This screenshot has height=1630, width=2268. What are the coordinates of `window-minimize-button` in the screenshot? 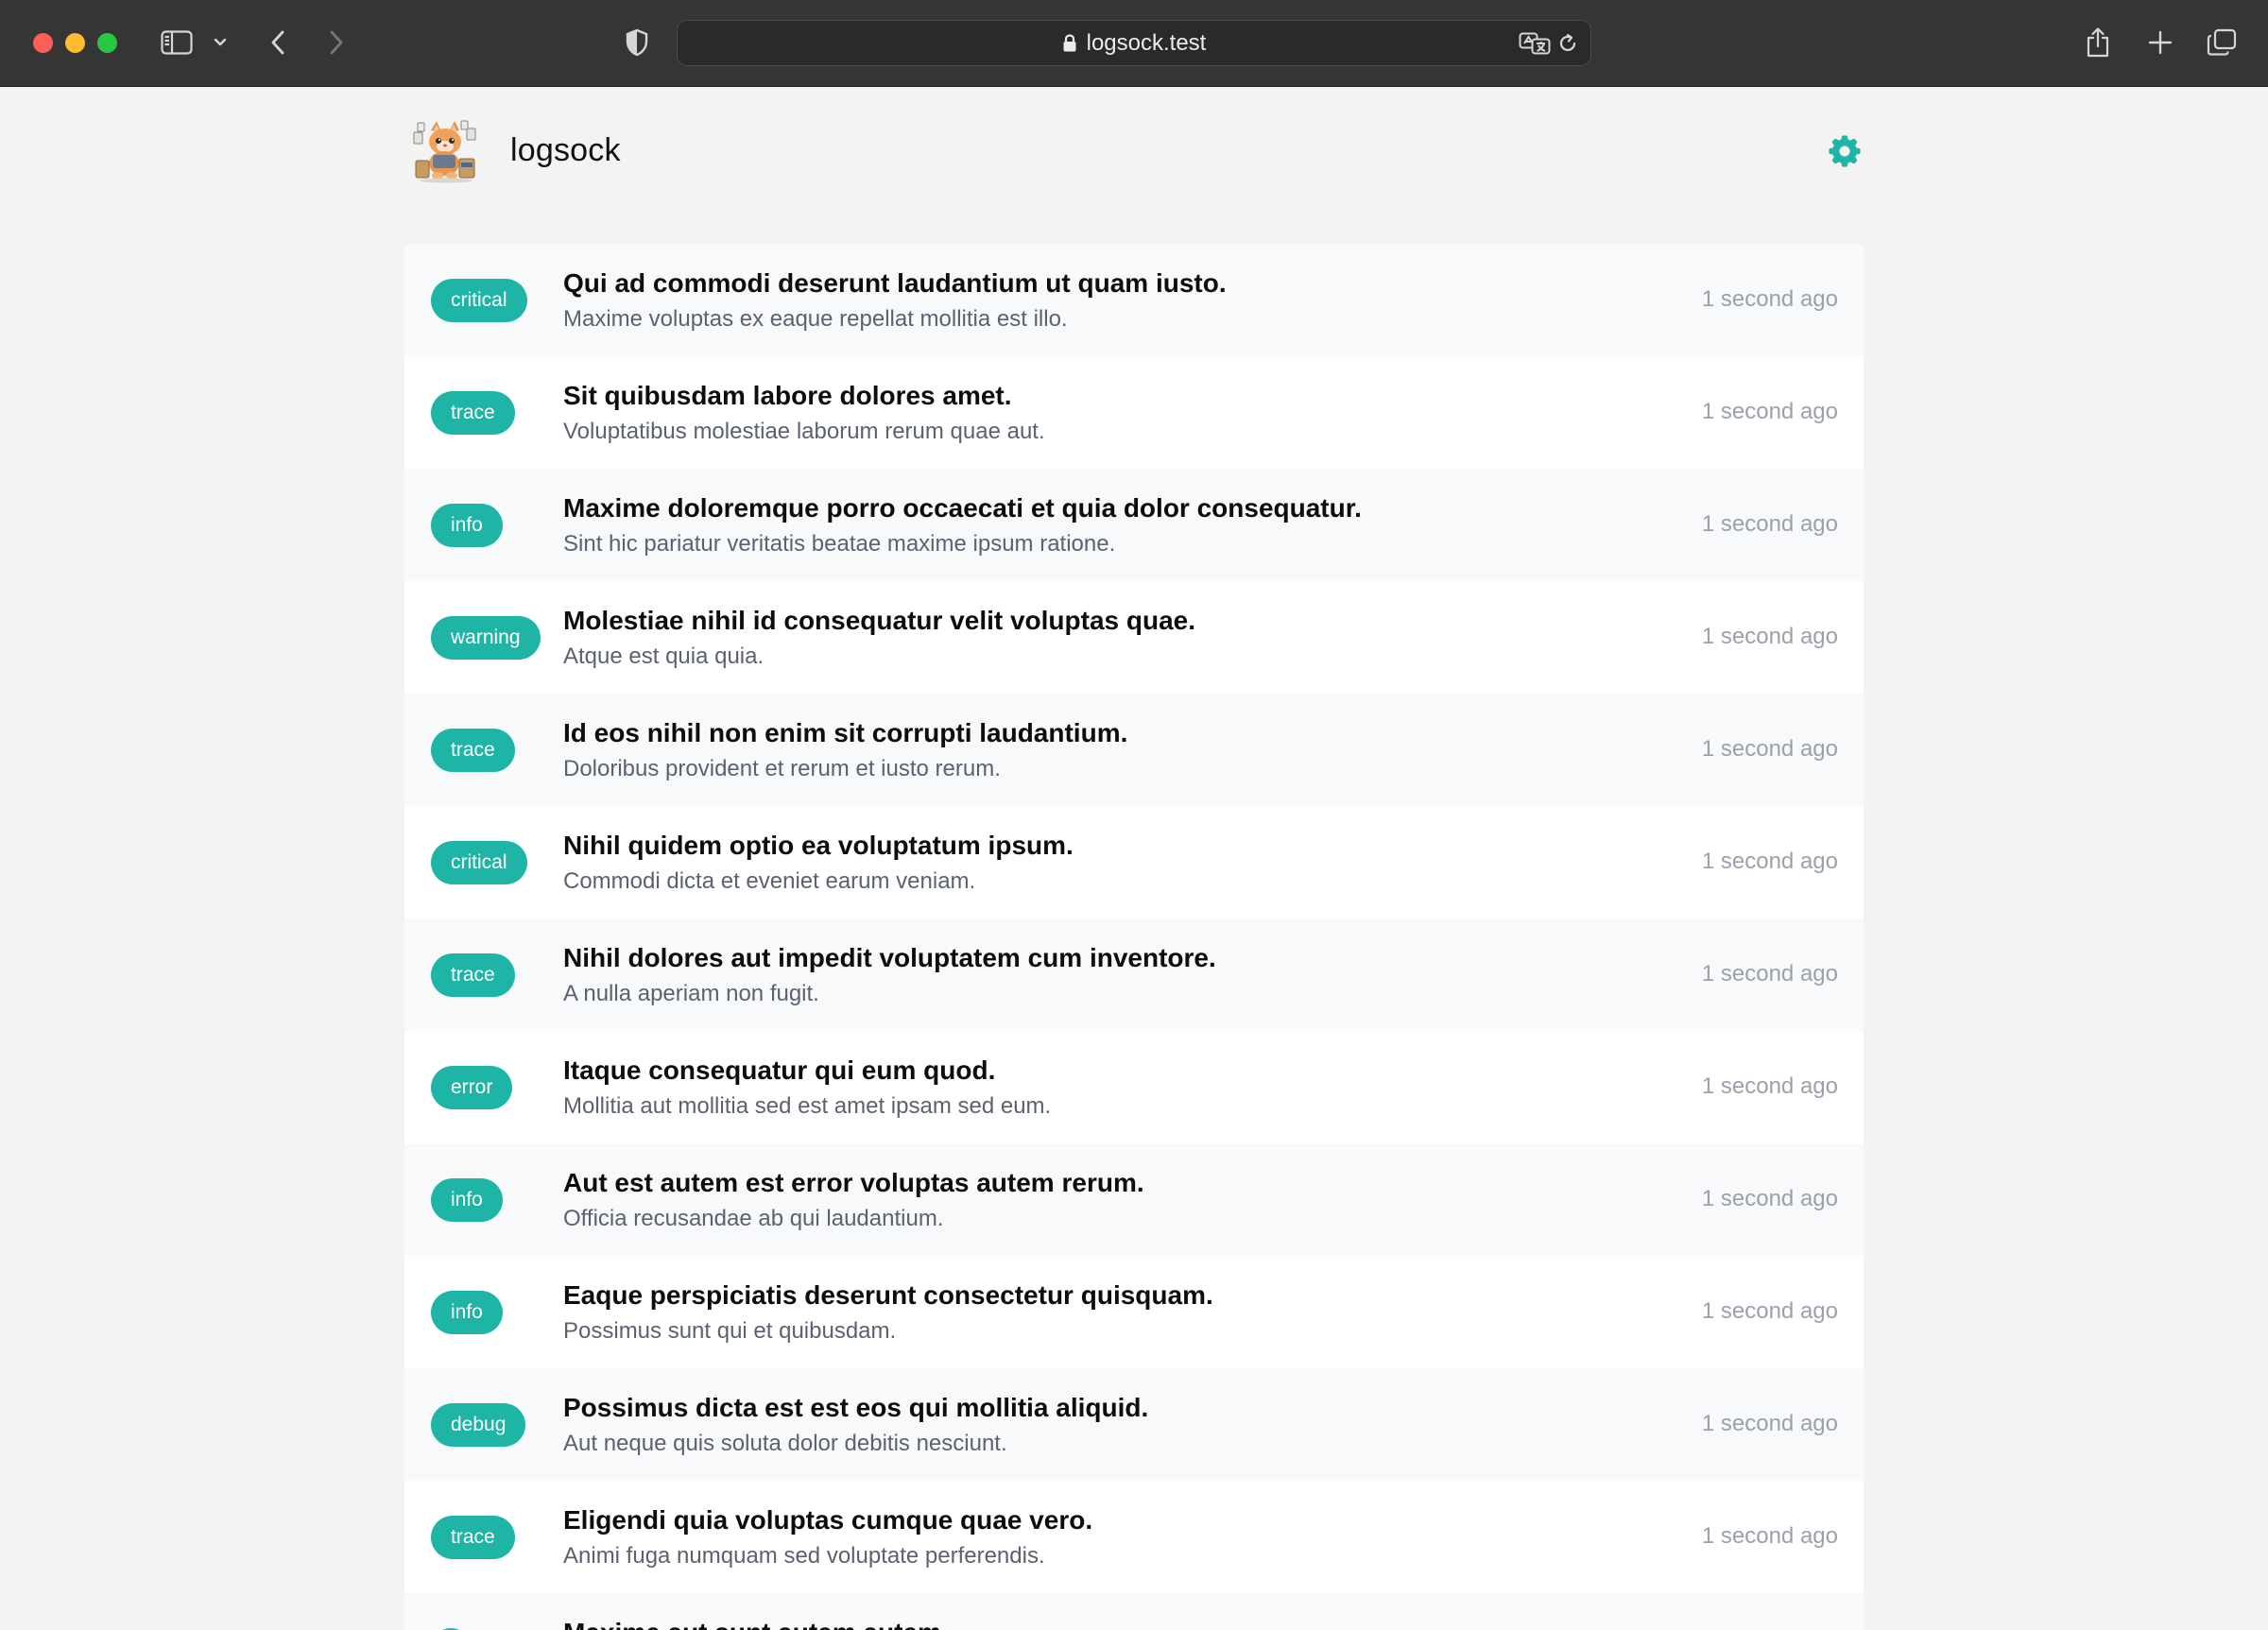 It's located at (75, 43).